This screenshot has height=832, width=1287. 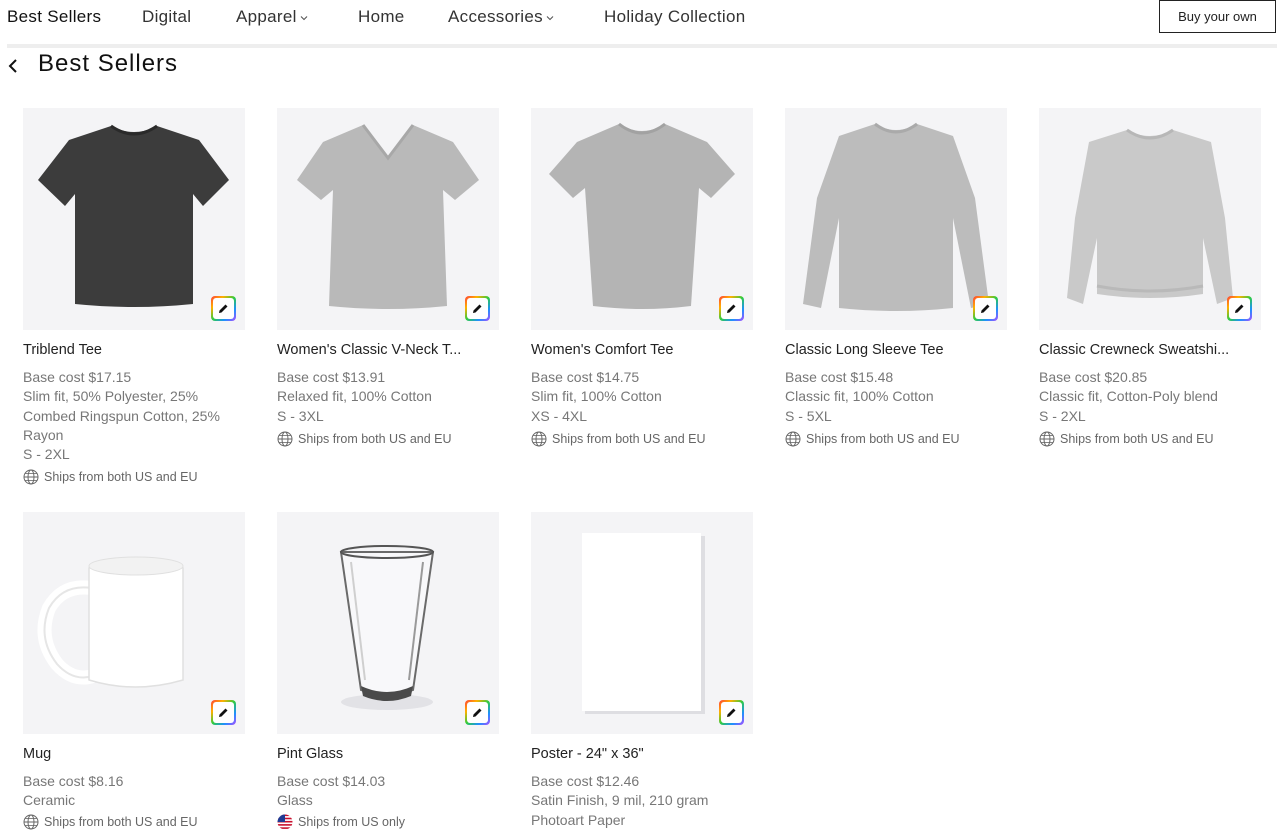 What do you see at coordinates (49, 800) in the screenshot?
I see `fit-description: Ceramic` at bounding box center [49, 800].